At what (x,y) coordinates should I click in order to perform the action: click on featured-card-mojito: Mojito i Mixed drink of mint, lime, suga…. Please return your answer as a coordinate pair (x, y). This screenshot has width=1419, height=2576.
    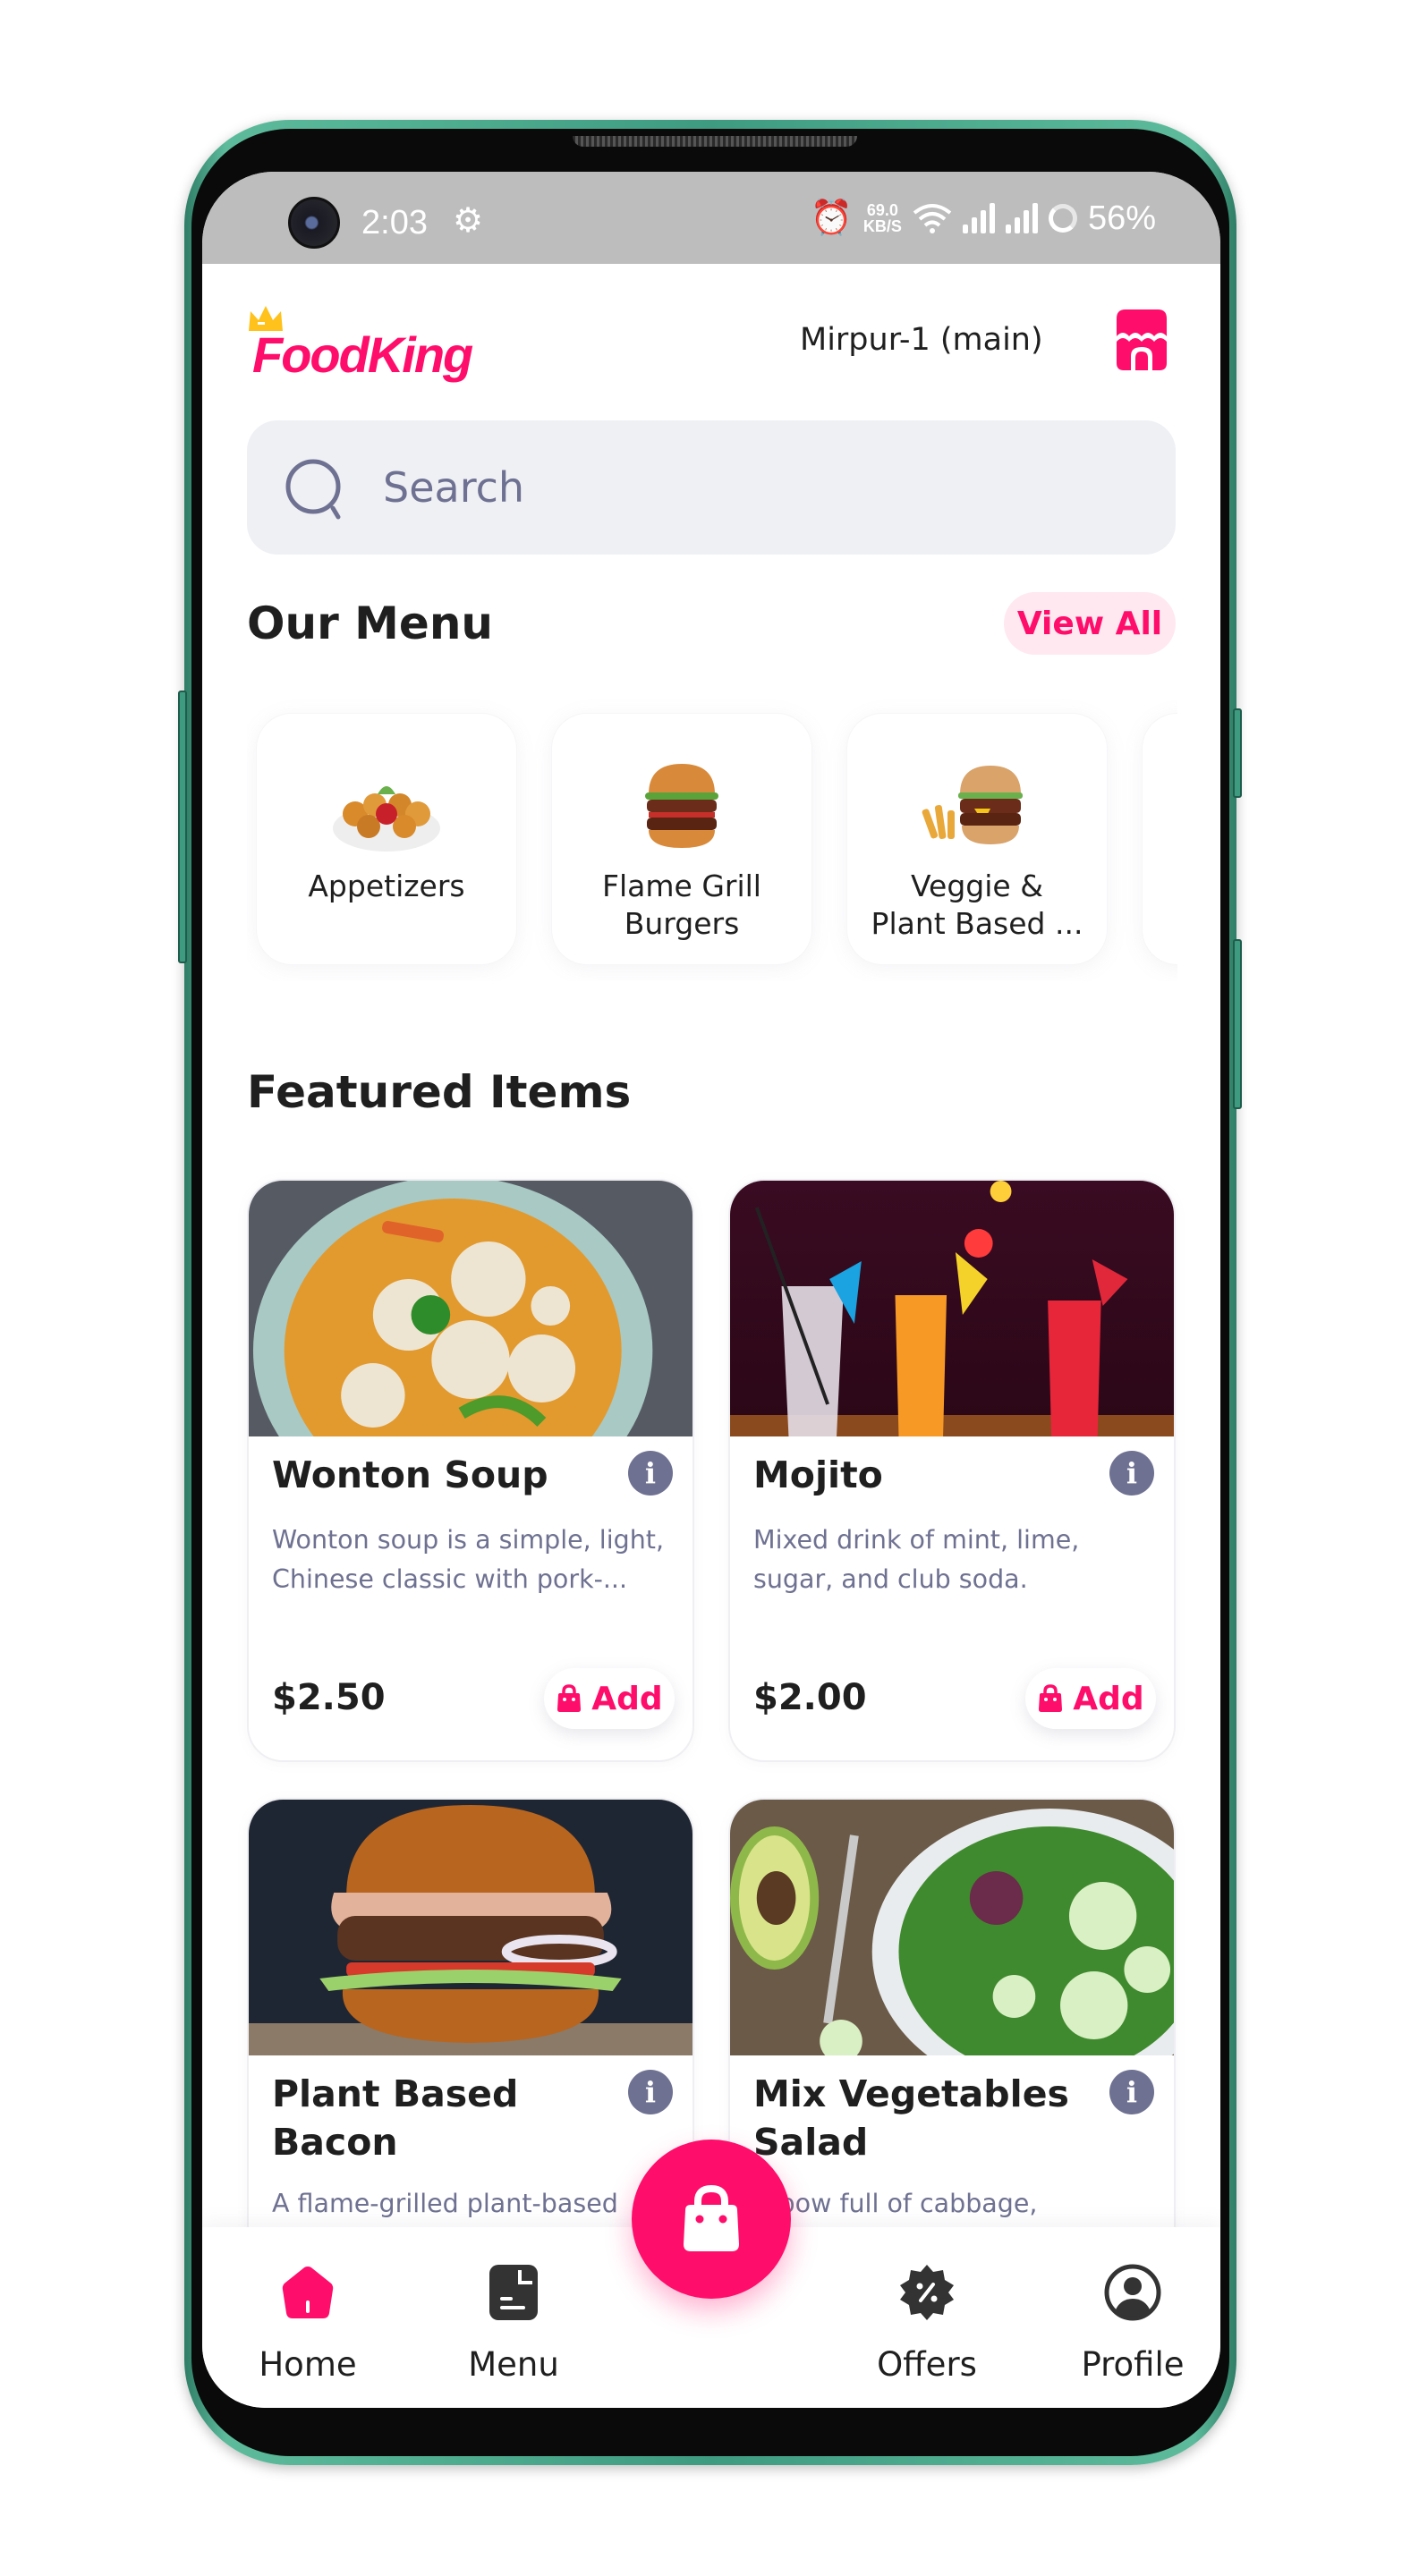
    Looking at the image, I should click on (952, 1470).